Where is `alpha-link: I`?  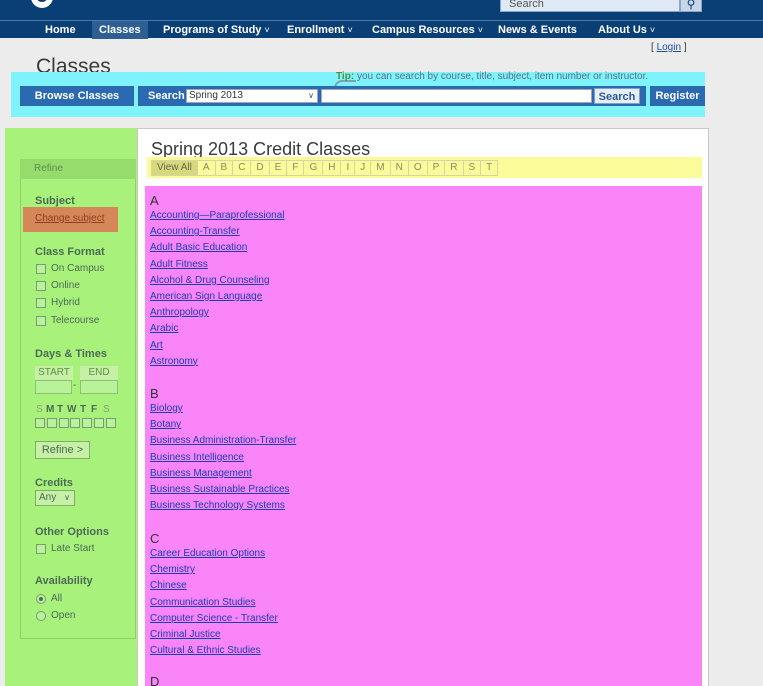 alpha-link: I is located at coordinates (348, 168).